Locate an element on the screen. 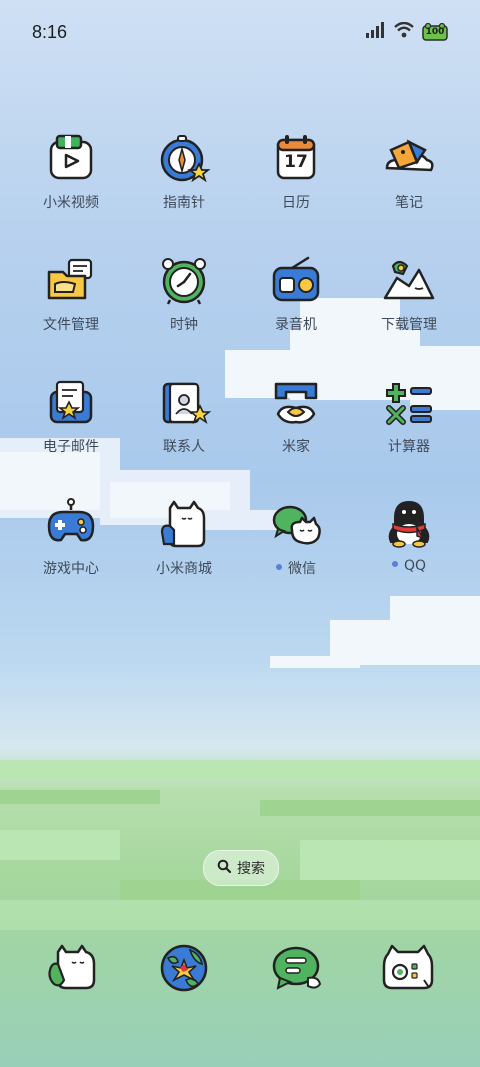 This screenshot has height=1067, width=480. status-icons: 100 is located at coordinates (407, 31).